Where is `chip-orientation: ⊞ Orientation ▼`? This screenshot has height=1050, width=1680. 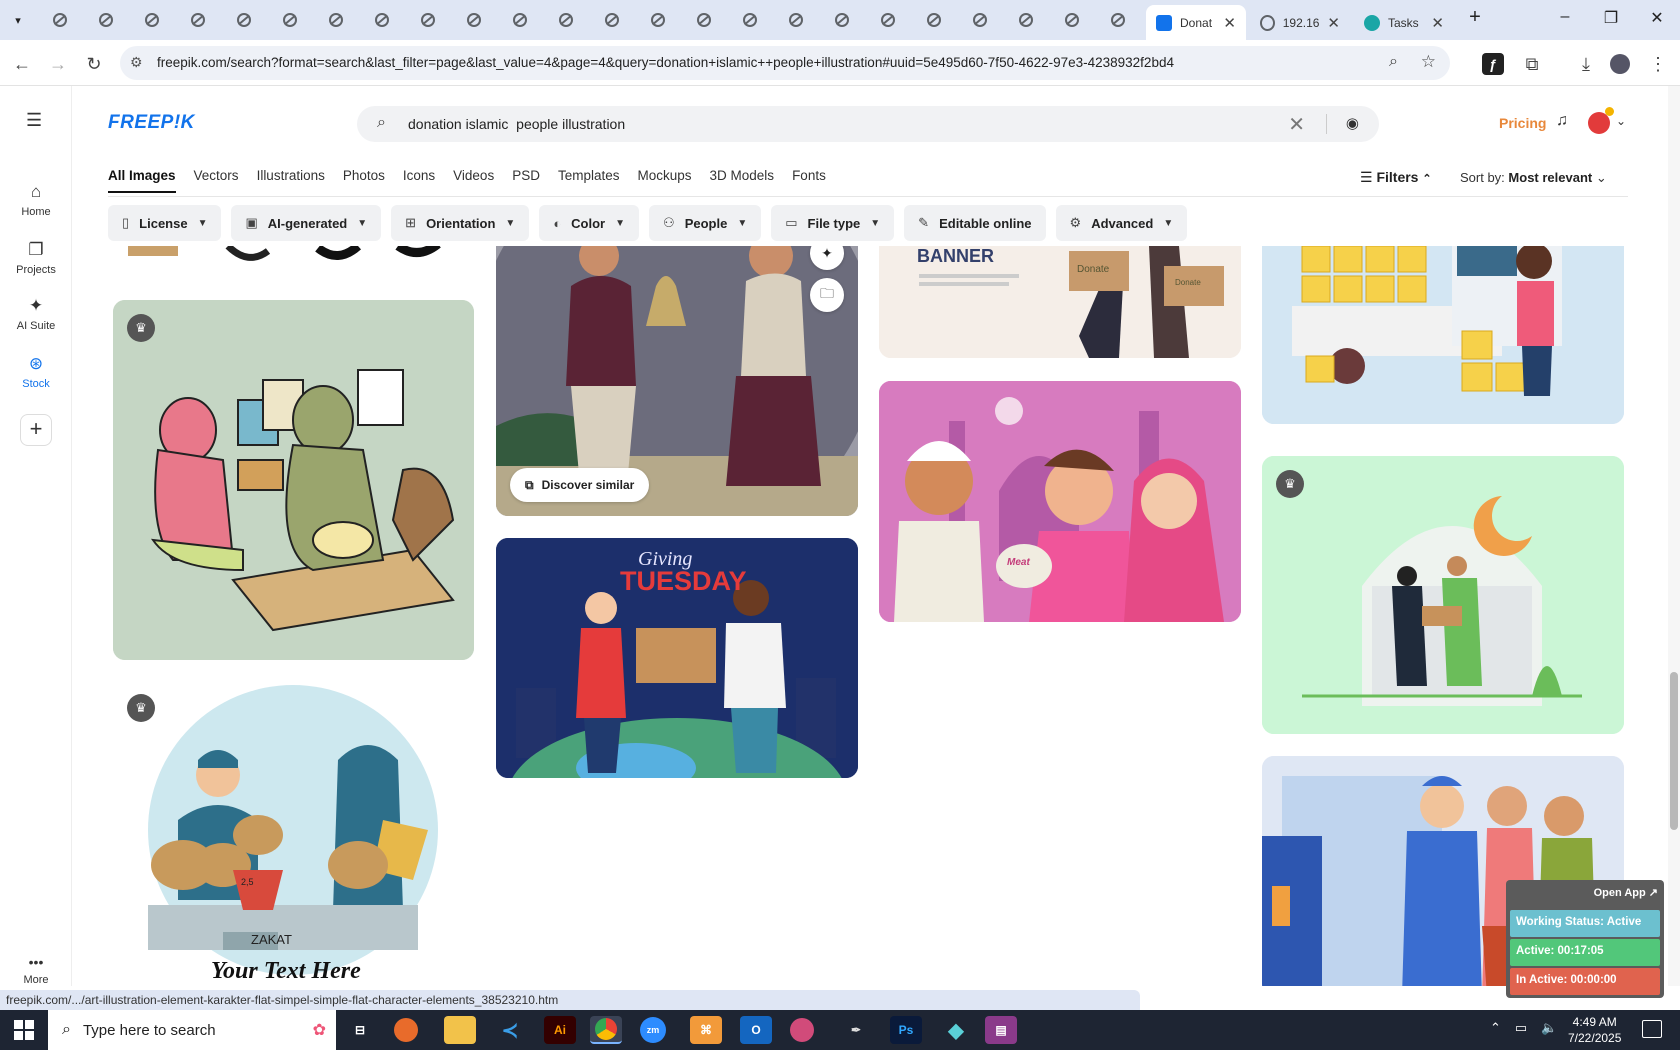 chip-orientation: ⊞ Orientation ▼ is located at coordinates (460, 223).